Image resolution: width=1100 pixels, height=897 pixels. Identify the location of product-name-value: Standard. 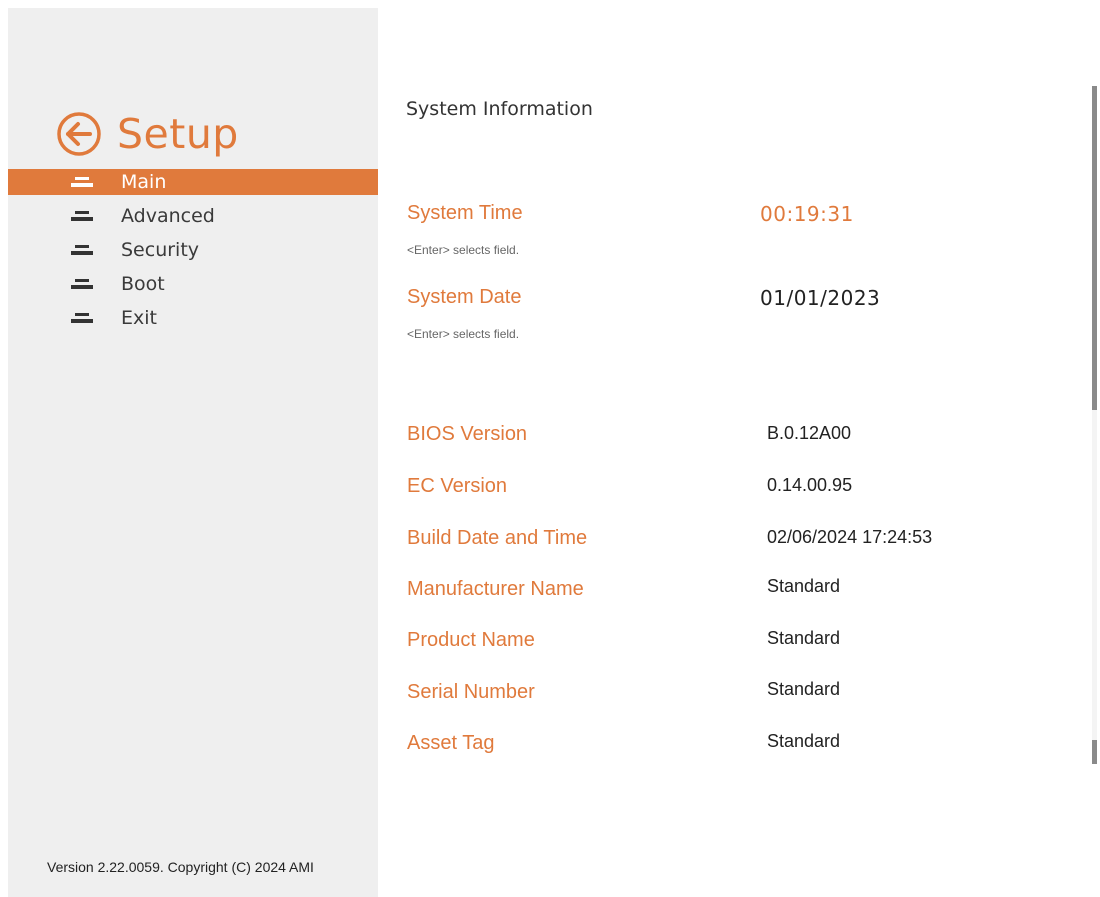
(804, 638).